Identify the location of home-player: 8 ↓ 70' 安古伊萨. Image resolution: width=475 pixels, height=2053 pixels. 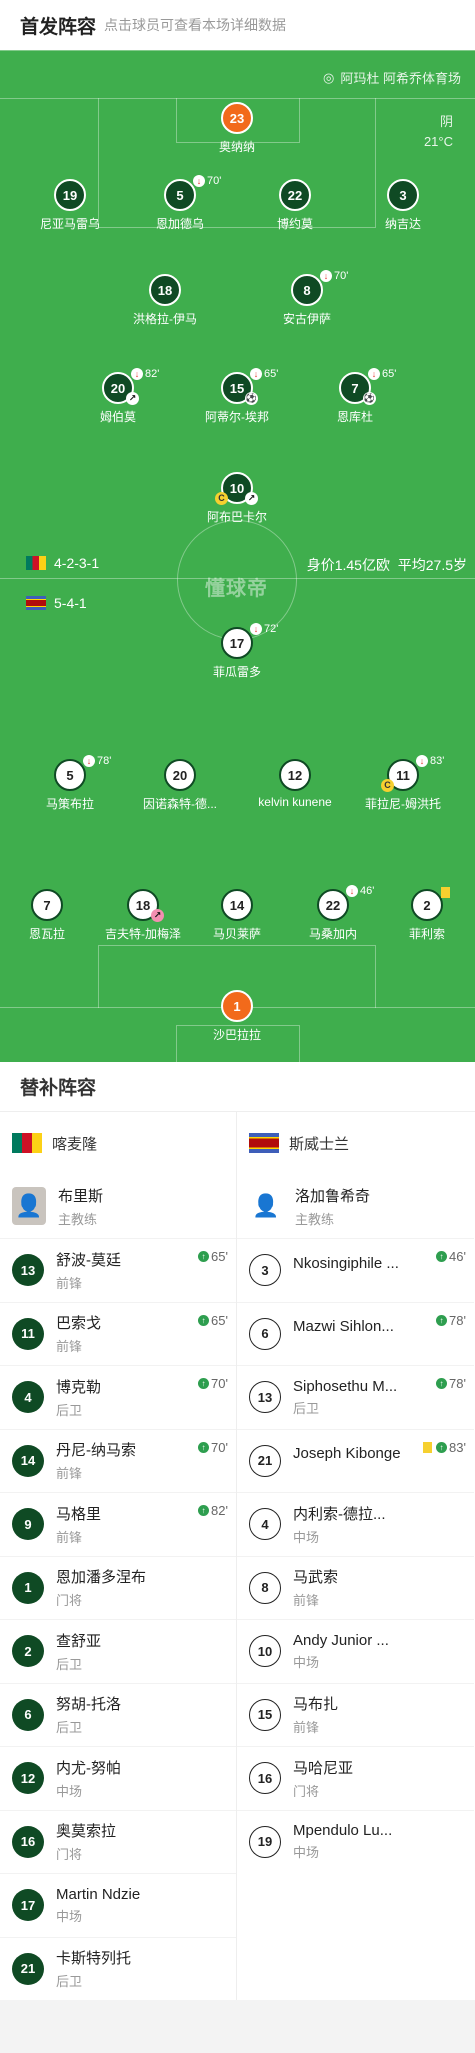
(307, 298).